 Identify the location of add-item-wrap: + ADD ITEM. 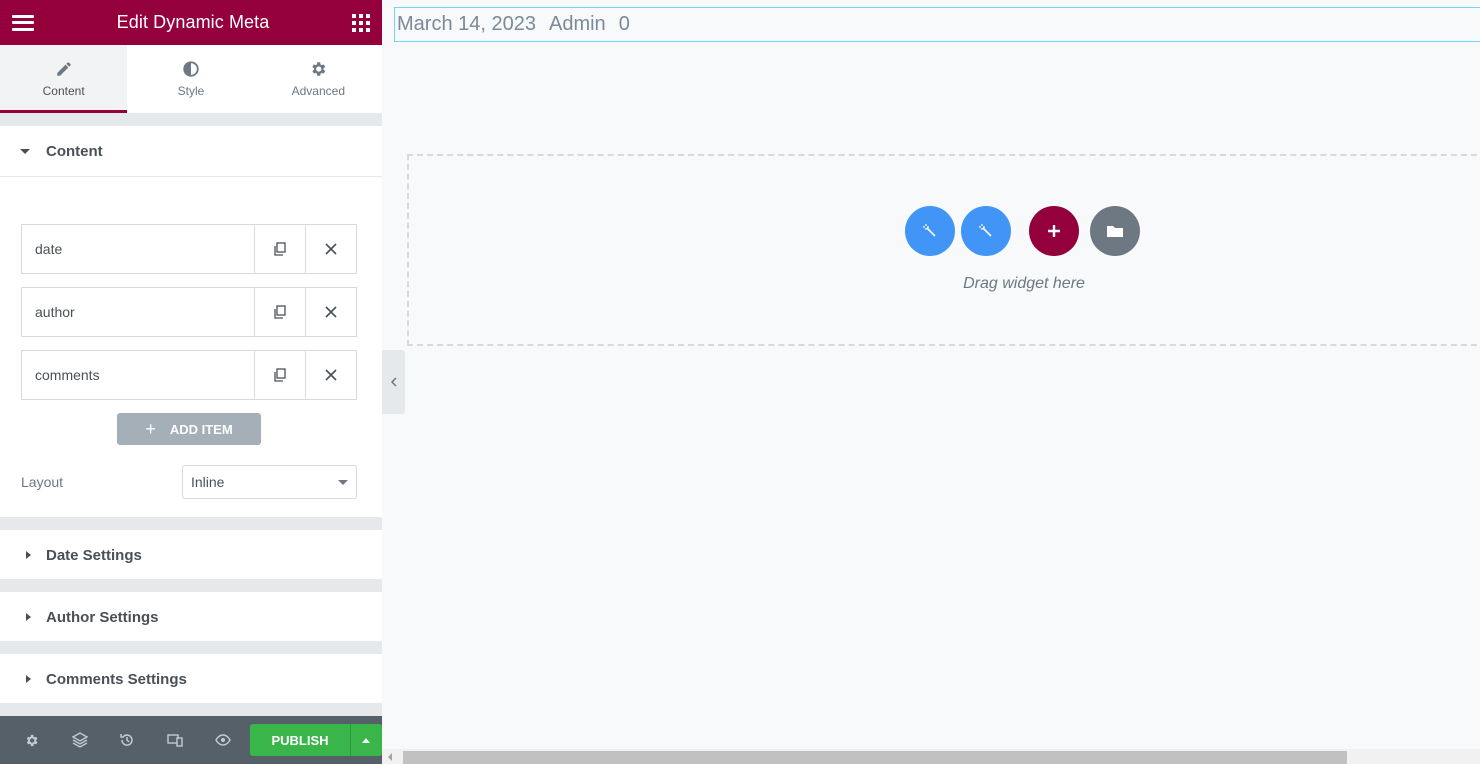
(189, 429).